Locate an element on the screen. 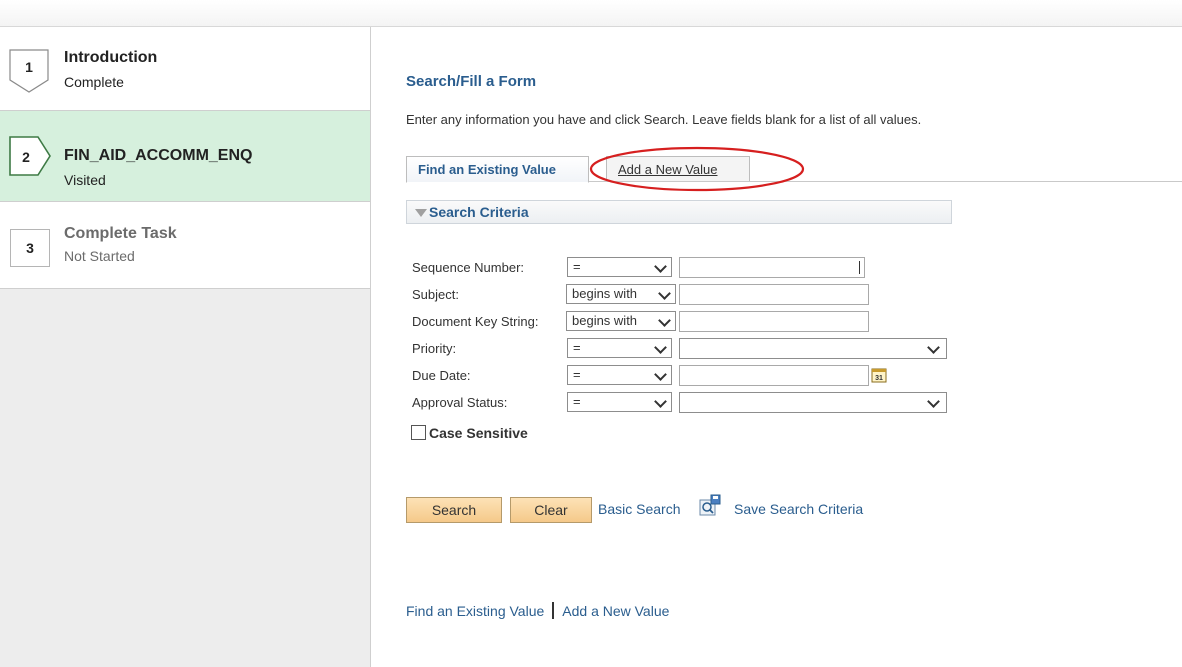  tab-add-new-value: Add a New Value is located at coordinates (678, 169).